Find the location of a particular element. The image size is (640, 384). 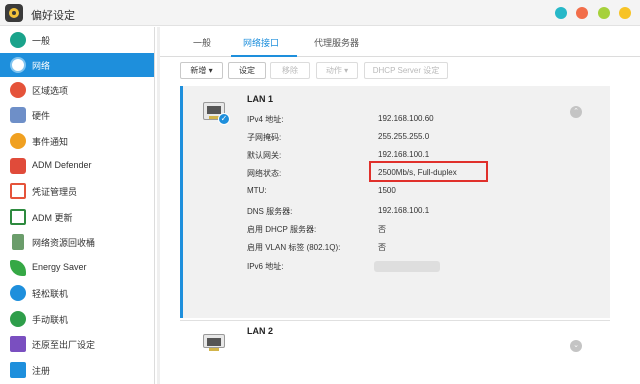

connected-check-icon: ✓ is located at coordinates (224, 119).